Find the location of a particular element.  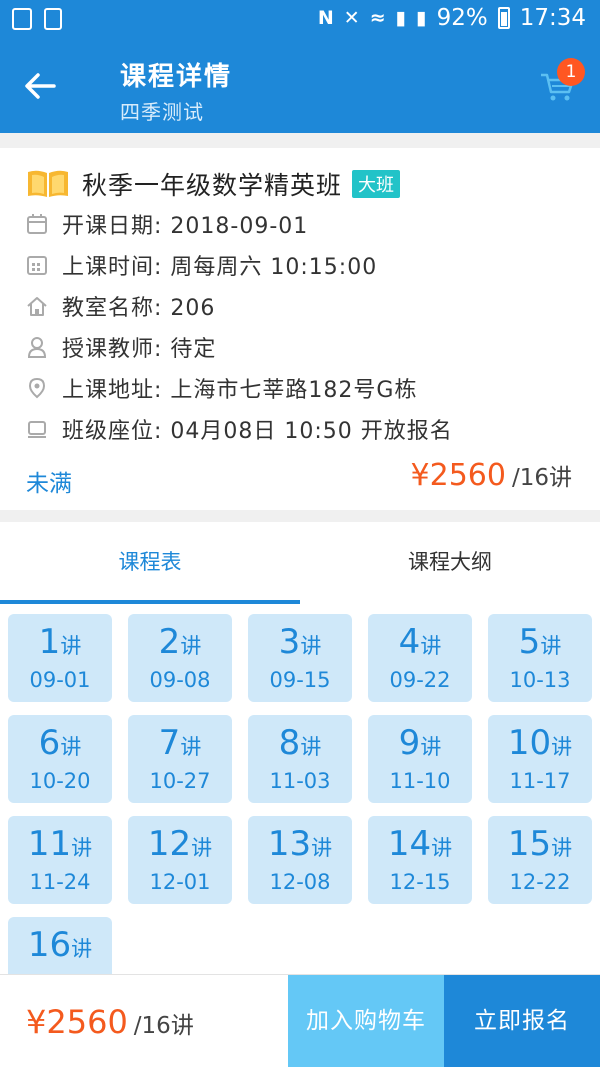

page-subtitle: 四季测试 is located at coordinates (162, 112).